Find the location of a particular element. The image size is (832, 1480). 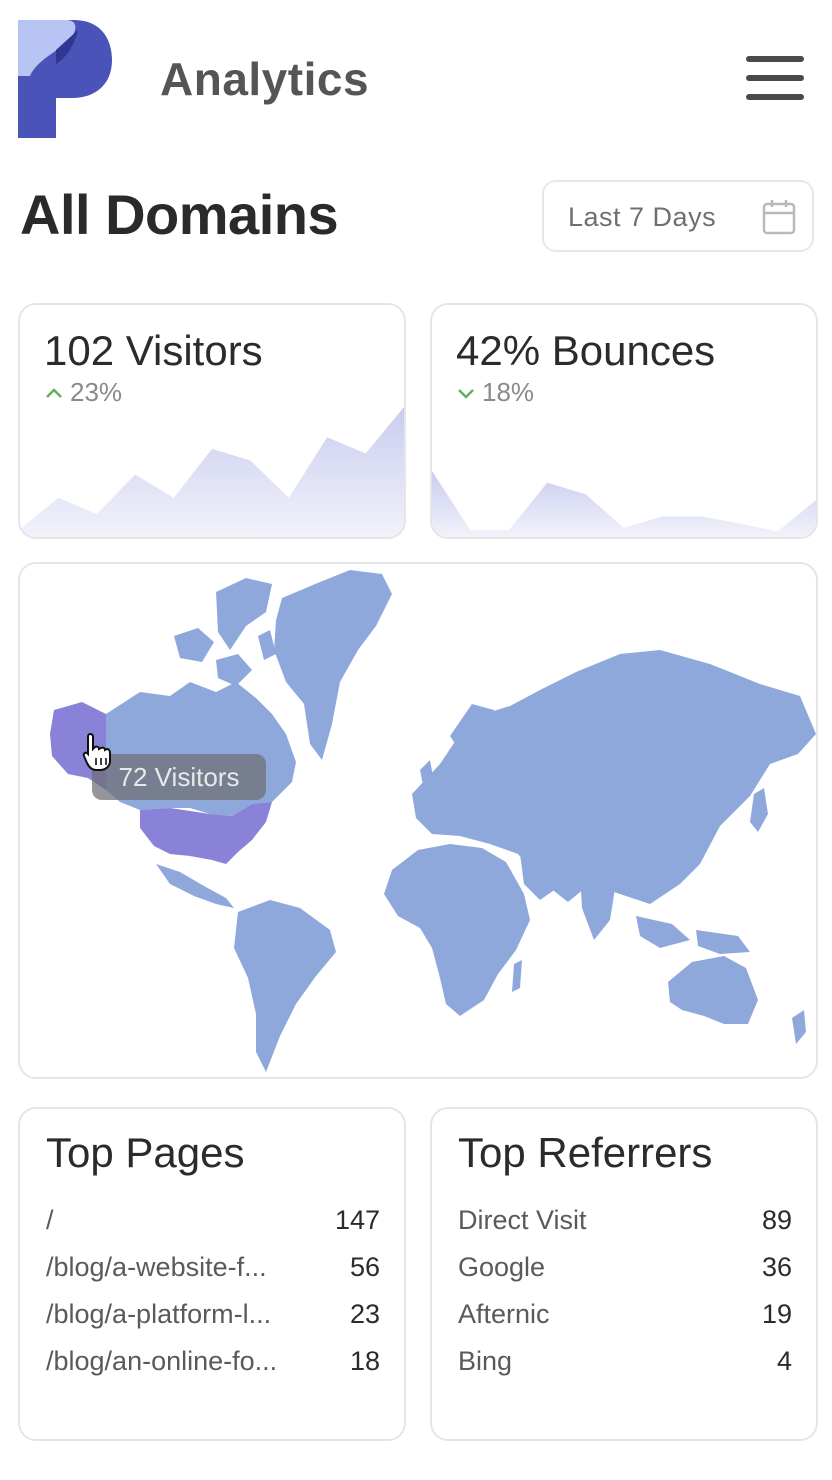

page-count: 56 is located at coordinates (364, 1267).